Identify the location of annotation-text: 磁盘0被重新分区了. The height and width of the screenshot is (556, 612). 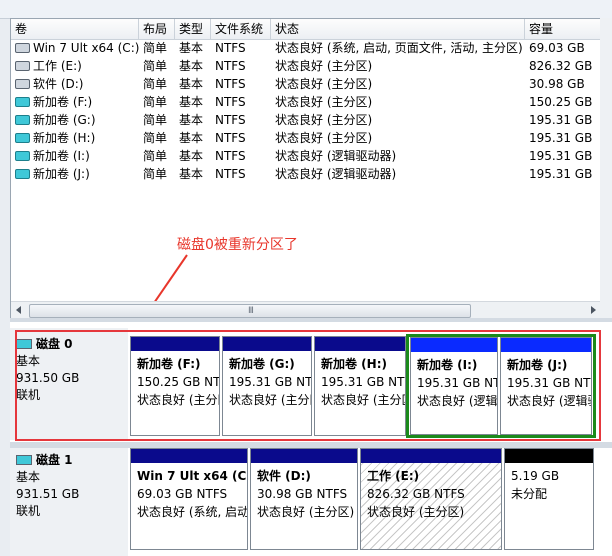
(237, 245).